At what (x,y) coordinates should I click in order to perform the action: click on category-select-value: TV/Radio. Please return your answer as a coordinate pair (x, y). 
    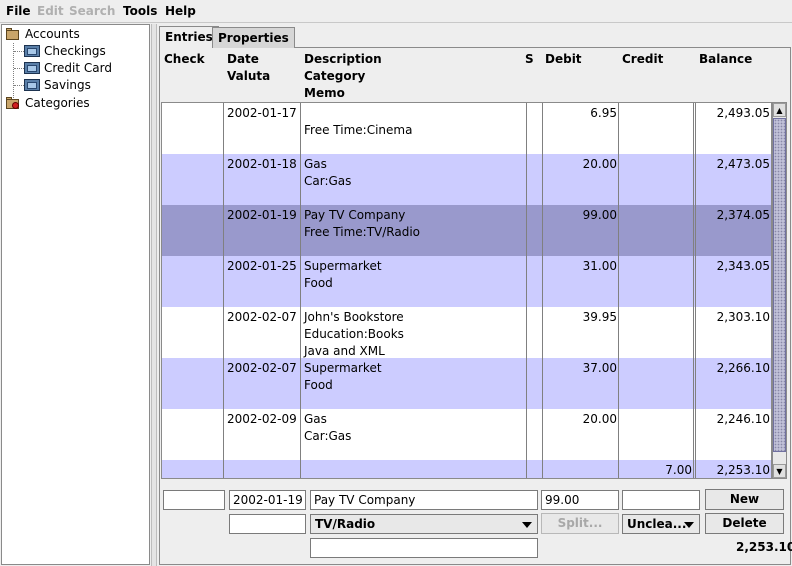
    Looking at the image, I should click on (345, 524).